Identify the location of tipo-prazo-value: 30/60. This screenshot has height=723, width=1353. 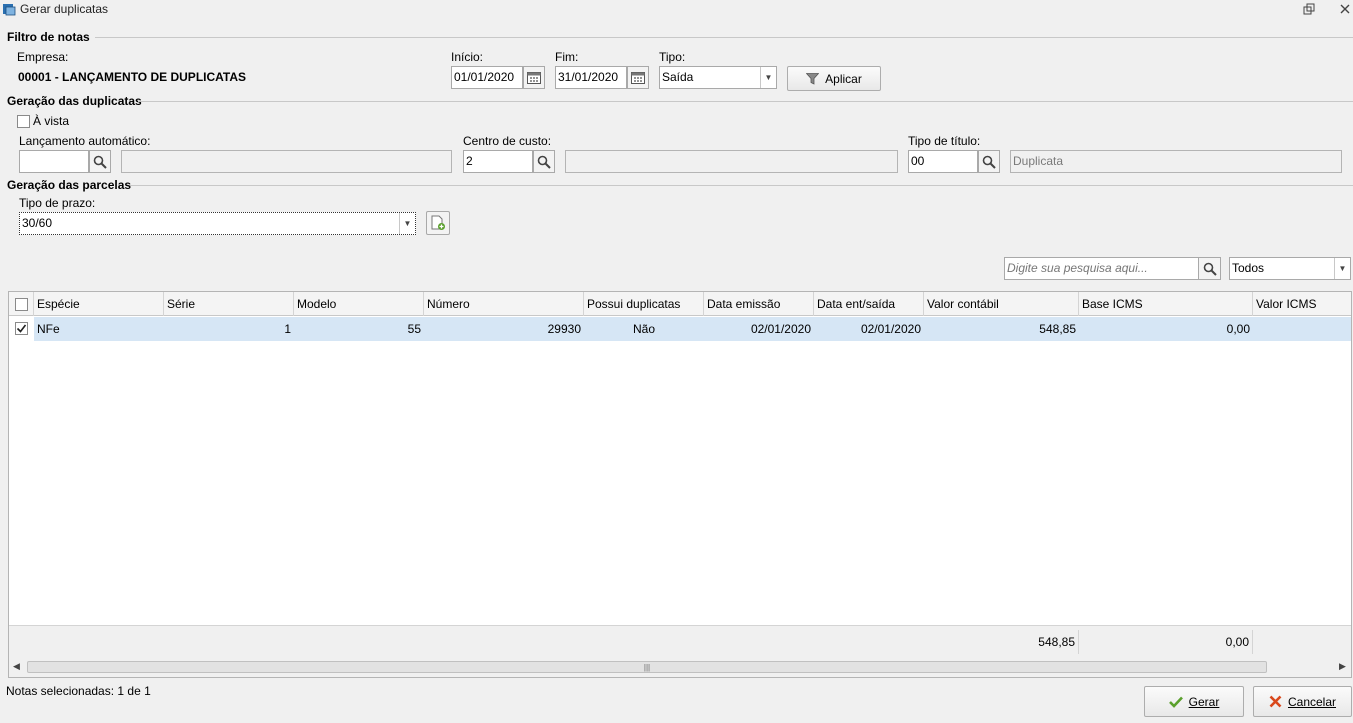
(37, 223).